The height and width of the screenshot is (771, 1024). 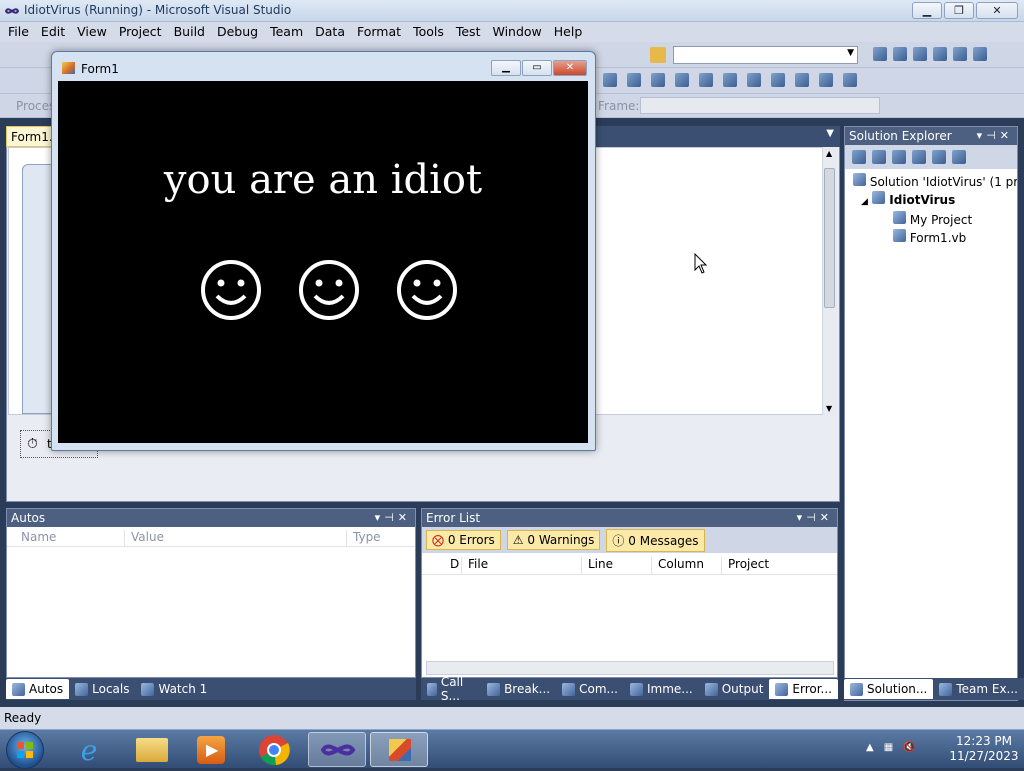 I want to click on scroll-down-icon: ▼, so click(x=829, y=408).